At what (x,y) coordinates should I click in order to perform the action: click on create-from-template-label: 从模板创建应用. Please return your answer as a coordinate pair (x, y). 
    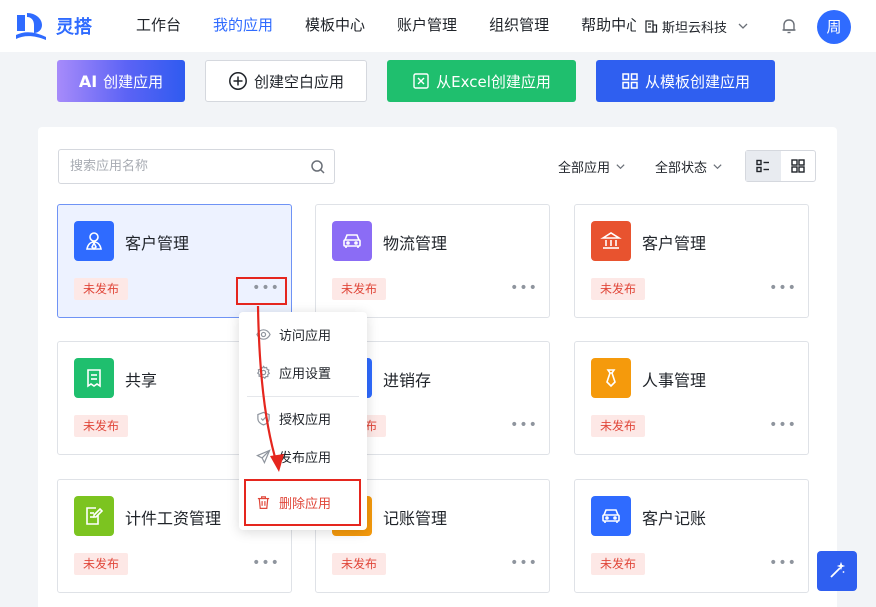
    Looking at the image, I should click on (697, 81).